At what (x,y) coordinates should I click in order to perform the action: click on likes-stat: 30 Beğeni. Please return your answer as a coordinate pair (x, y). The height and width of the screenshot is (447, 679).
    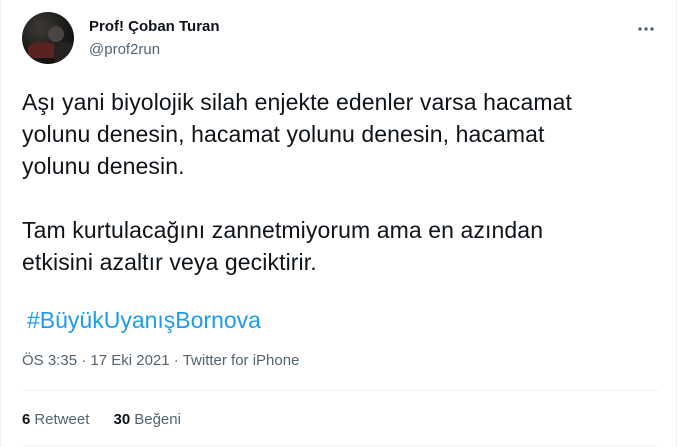
    Looking at the image, I should click on (147, 419).